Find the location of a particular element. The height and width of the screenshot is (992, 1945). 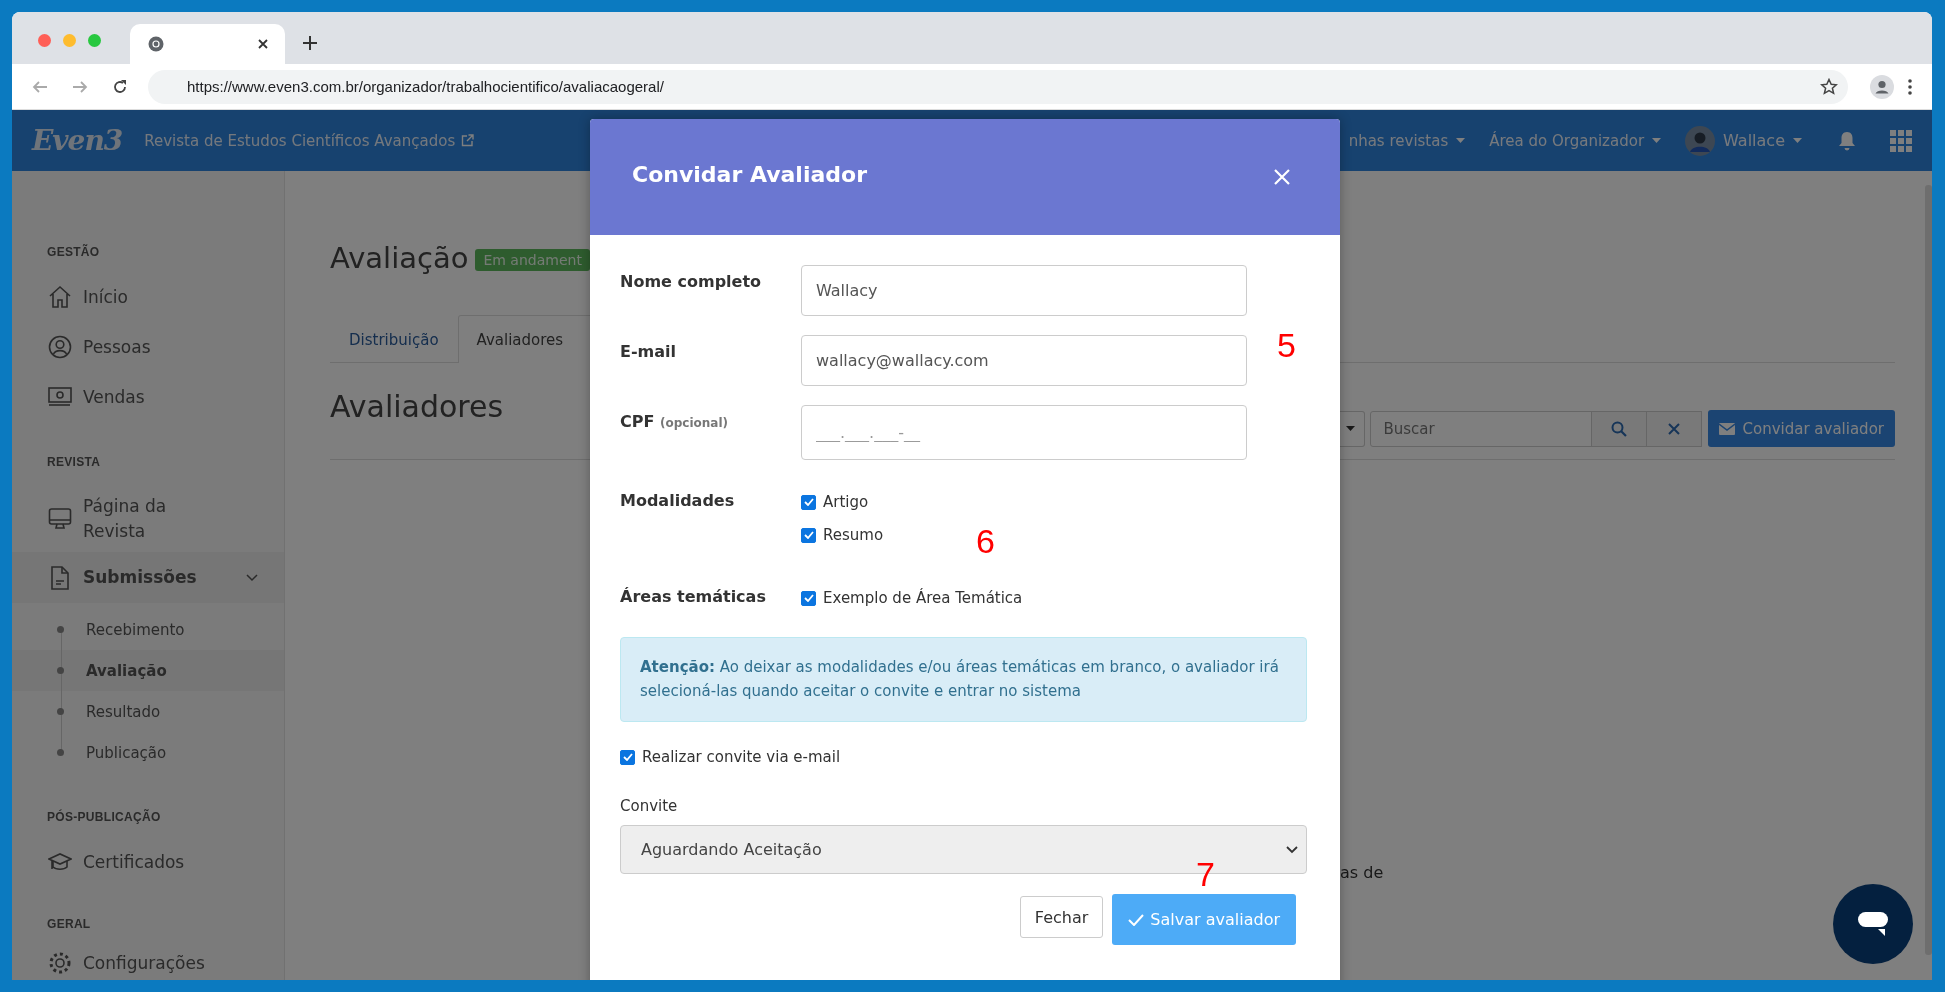

person-icon is located at coordinates (60, 347).